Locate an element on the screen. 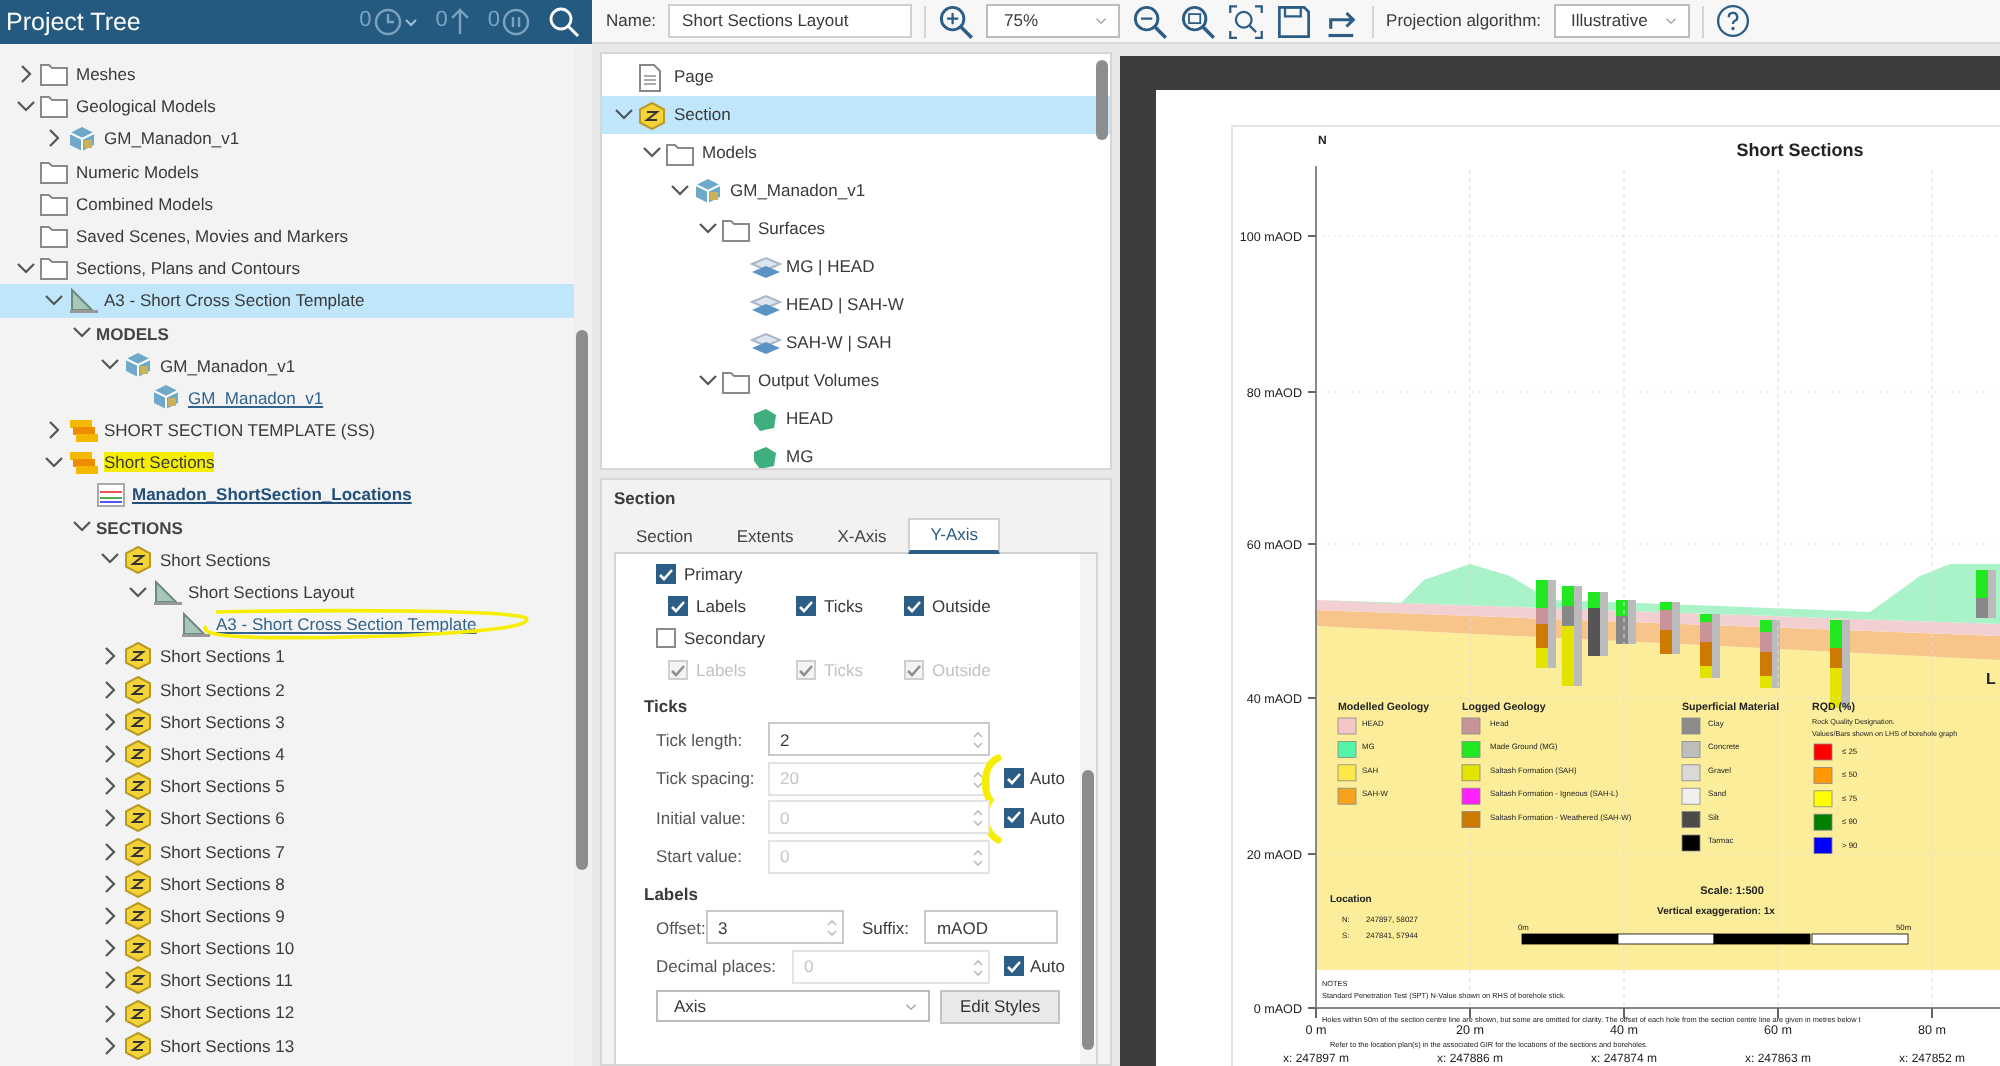 The width and height of the screenshot is (2000, 1066). tree-row: Combined Models is located at coordinates (287, 203).